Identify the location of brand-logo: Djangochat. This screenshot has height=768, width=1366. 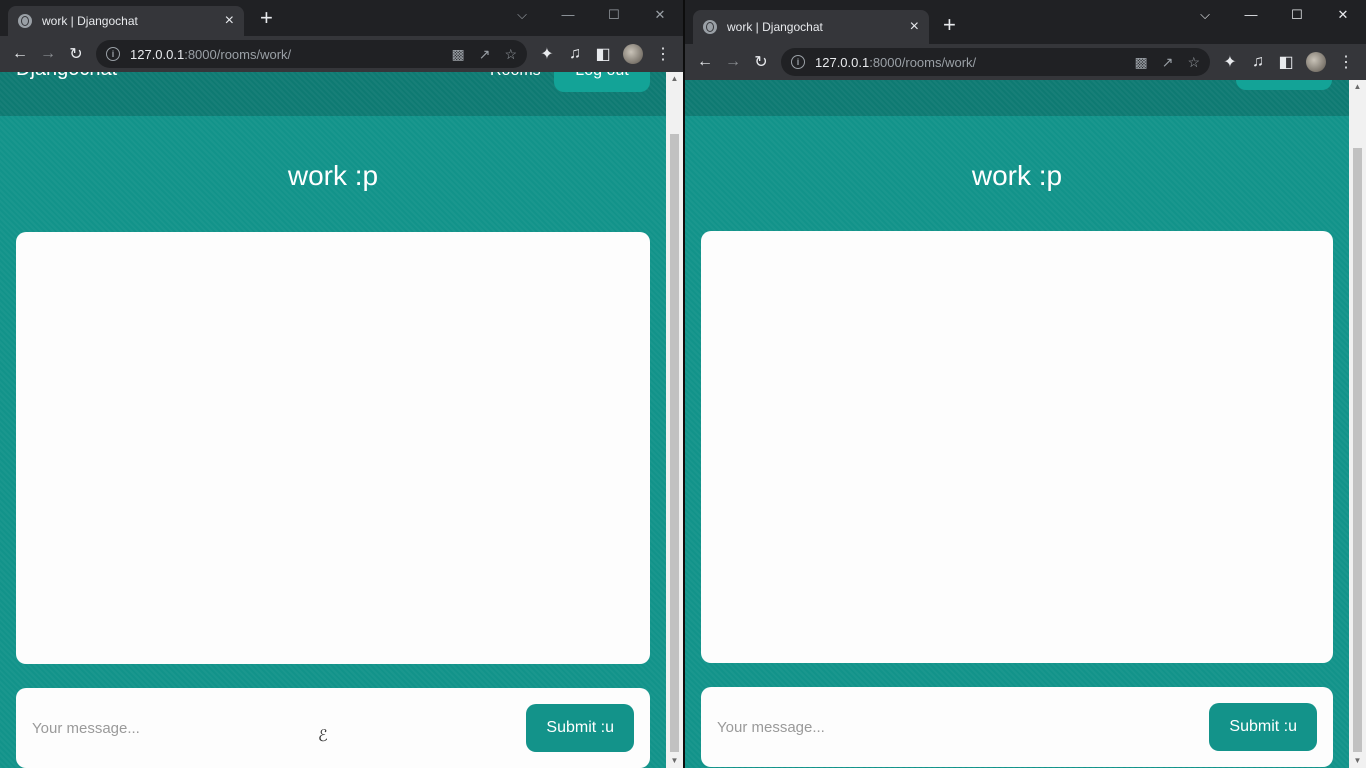
(66, 76).